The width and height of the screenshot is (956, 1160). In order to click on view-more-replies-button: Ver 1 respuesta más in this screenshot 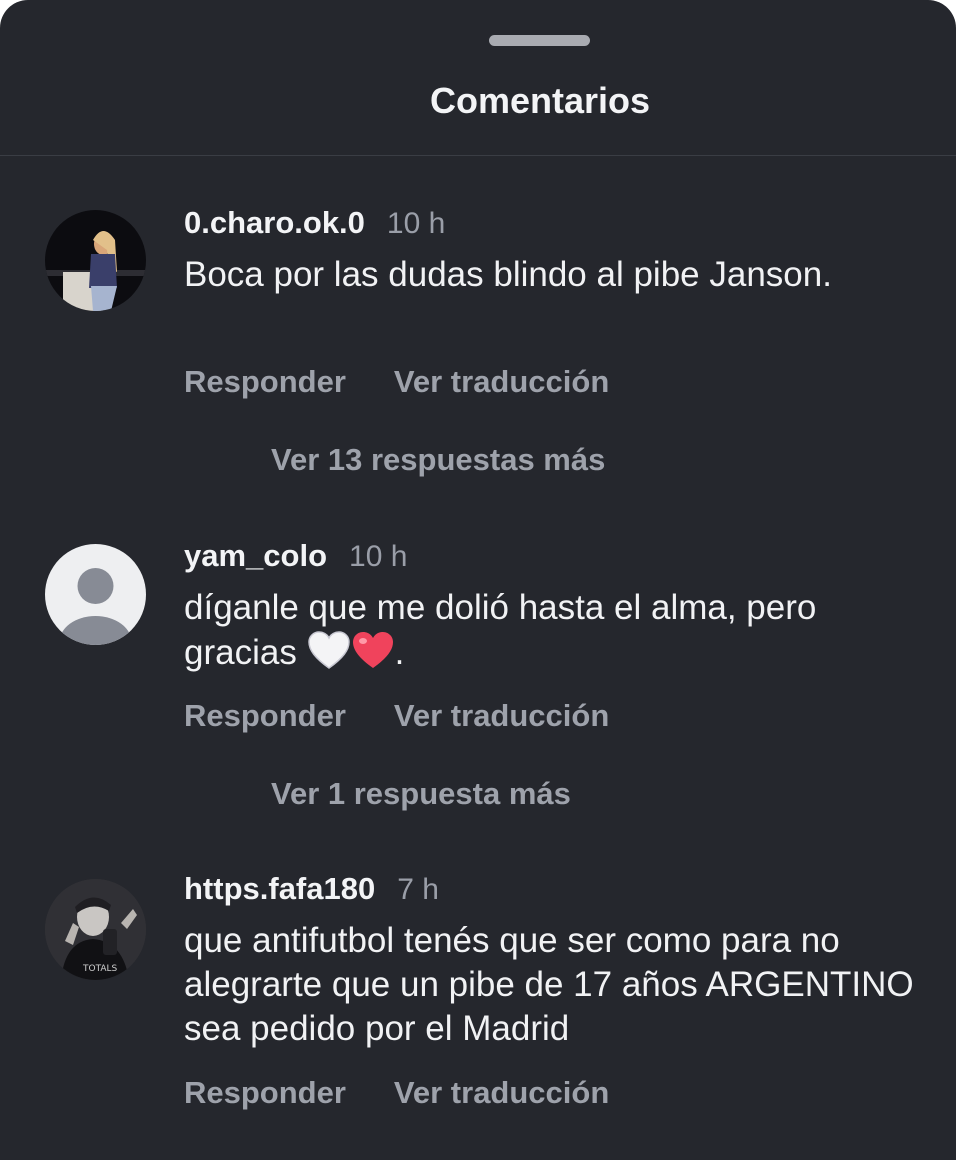, I will do `click(421, 794)`.